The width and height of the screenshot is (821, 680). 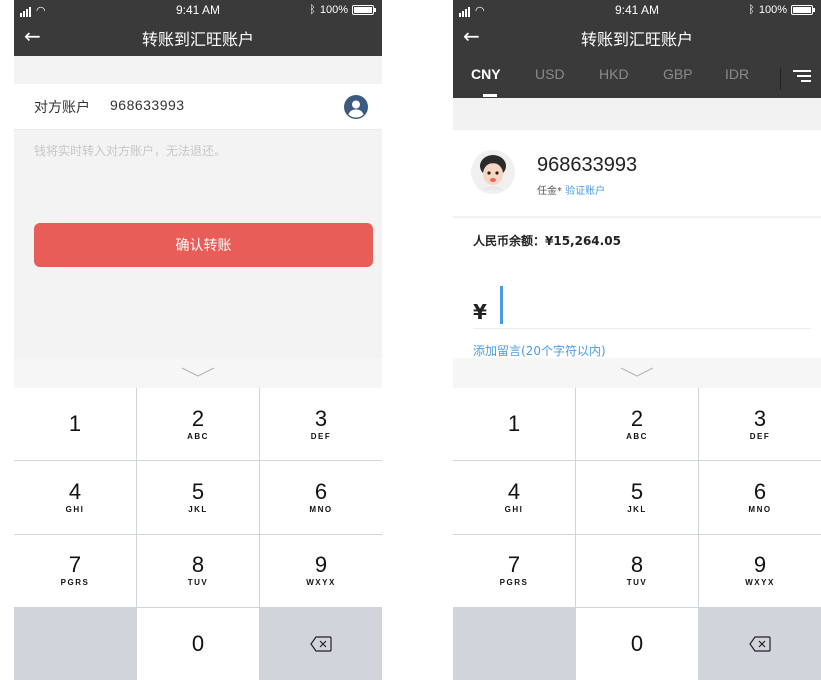 What do you see at coordinates (547, 241) in the screenshot?
I see `balance-label: 人民币余额：¥15,264.05` at bounding box center [547, 241].